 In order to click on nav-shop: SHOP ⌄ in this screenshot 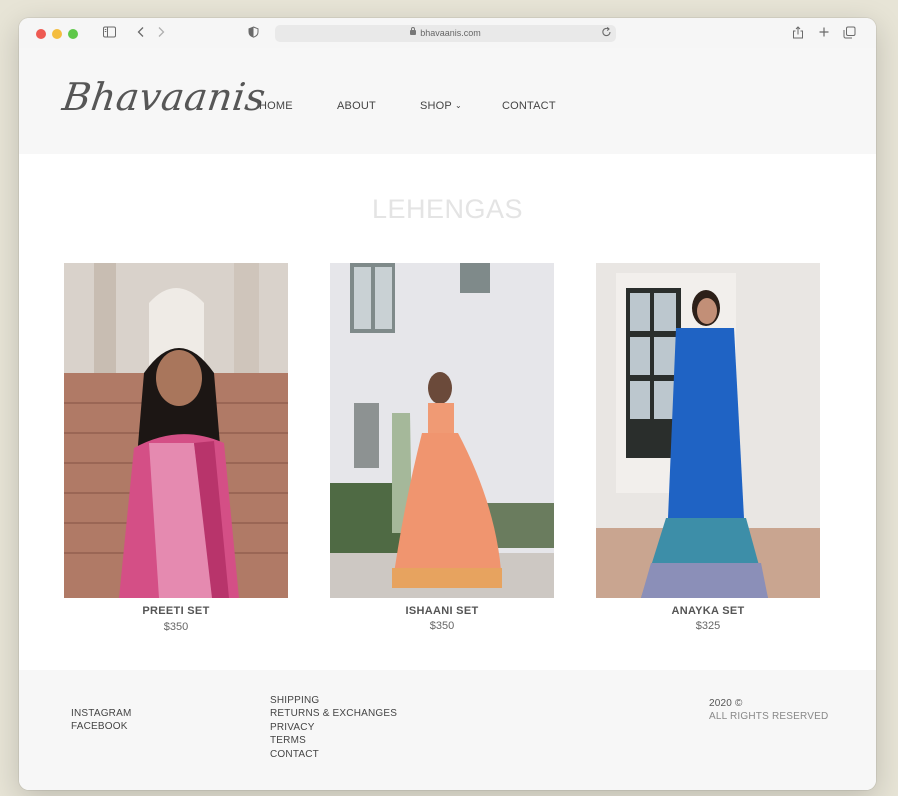, I will do `click(441, 106)`.